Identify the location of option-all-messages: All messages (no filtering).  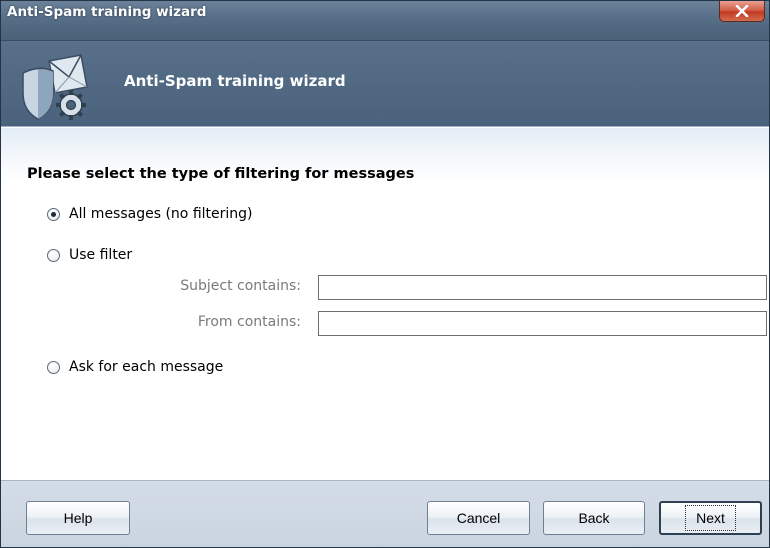
(150, 214).